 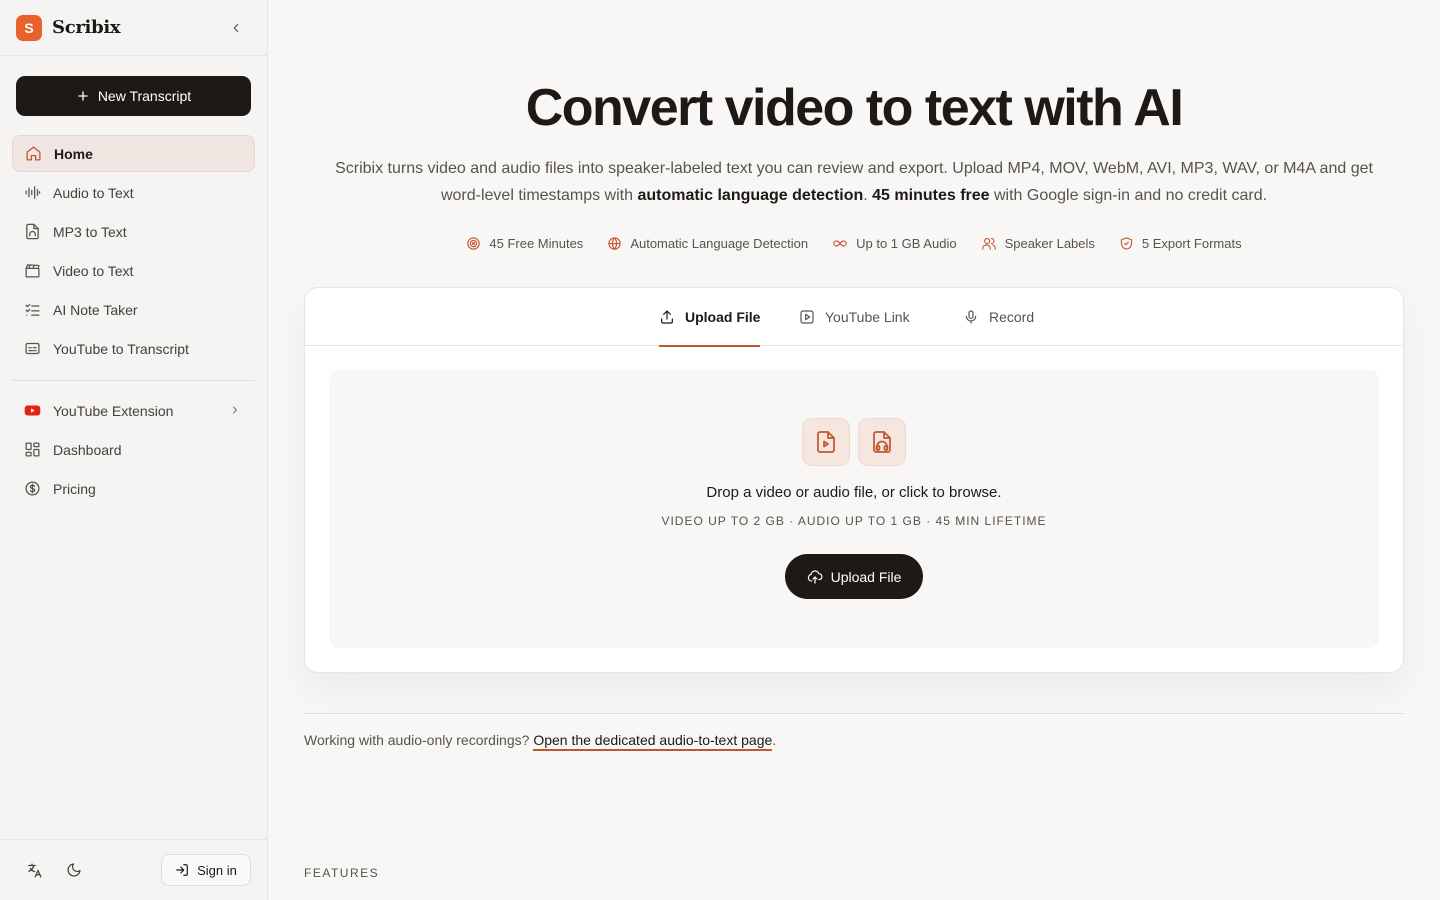 What do you see at coordinates (121, 348) in the screenshot?
I see `sidebar-item-label: YouTube to Transcript` at bounding box center [121, 348].